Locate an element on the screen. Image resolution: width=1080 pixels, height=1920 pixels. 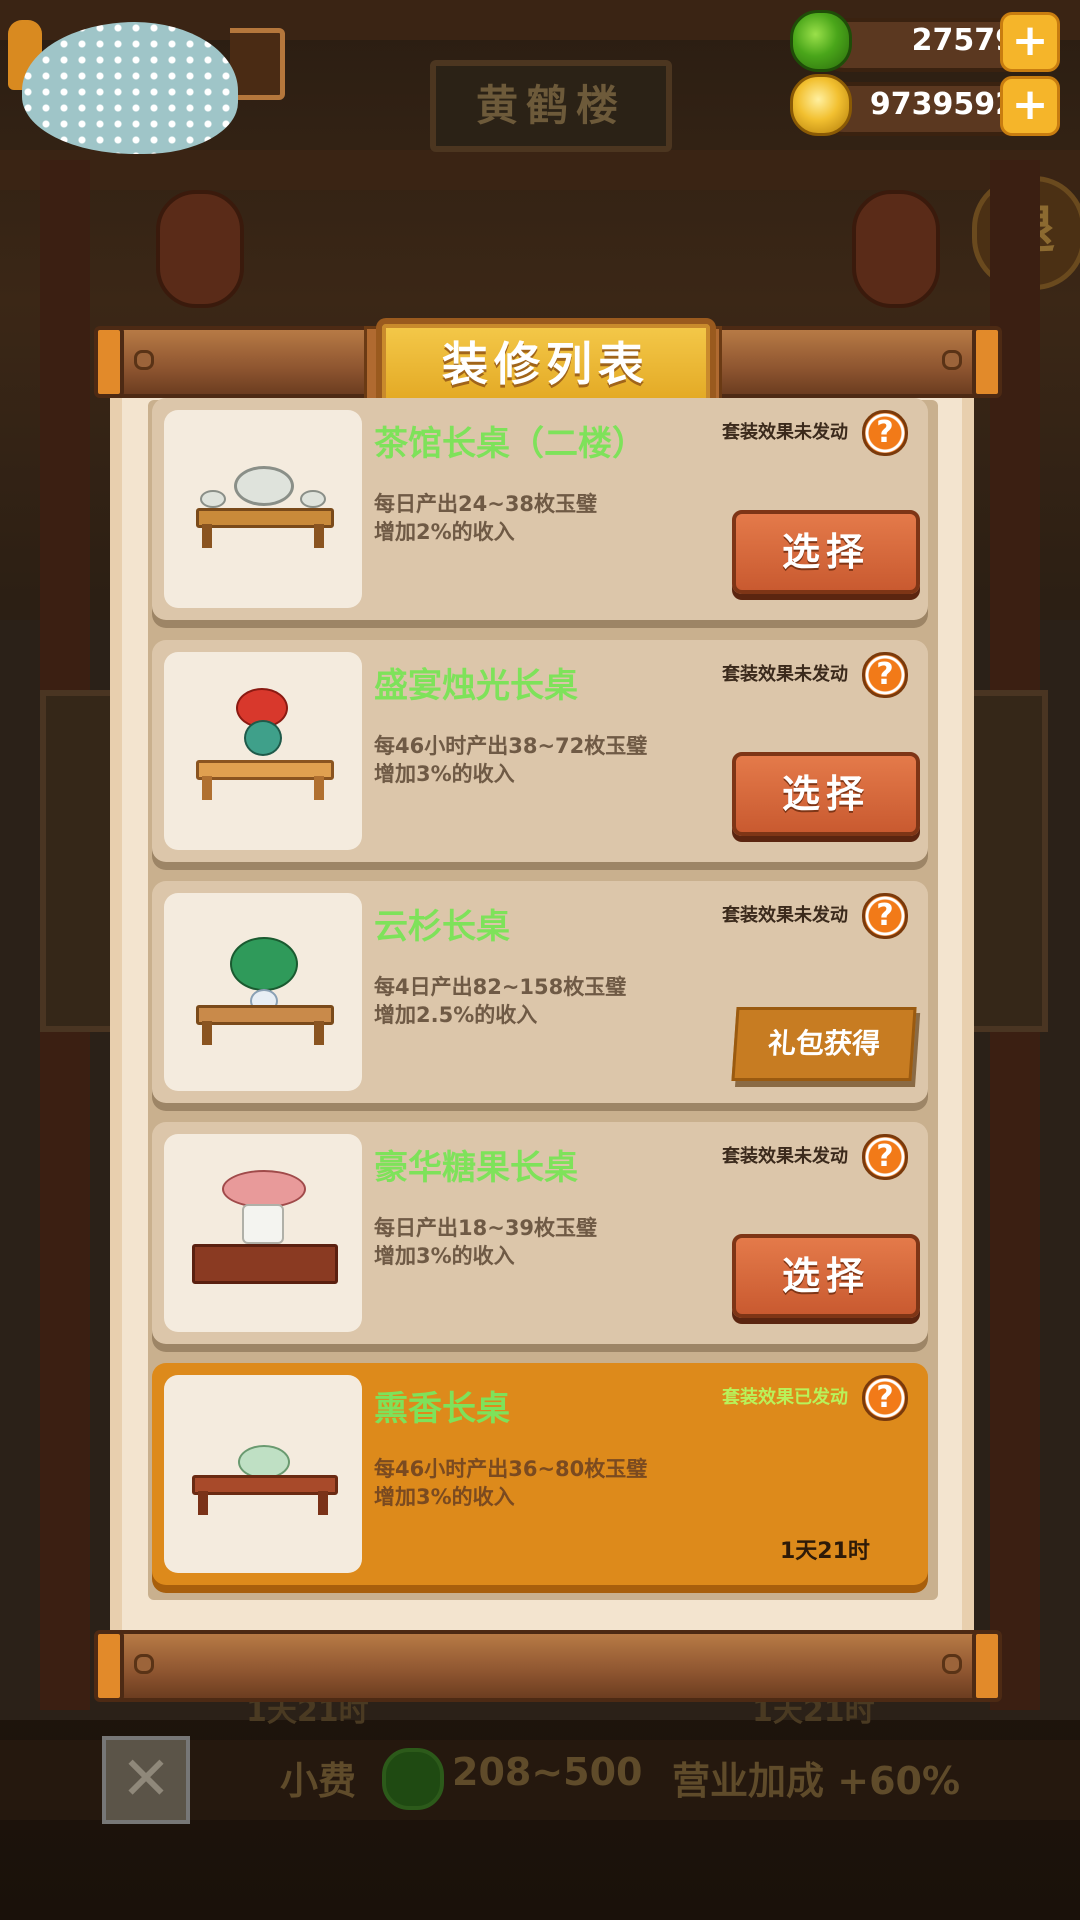
item-output: 每46小时产出38~72枚玉璧 is located at coordinates (511, 746).